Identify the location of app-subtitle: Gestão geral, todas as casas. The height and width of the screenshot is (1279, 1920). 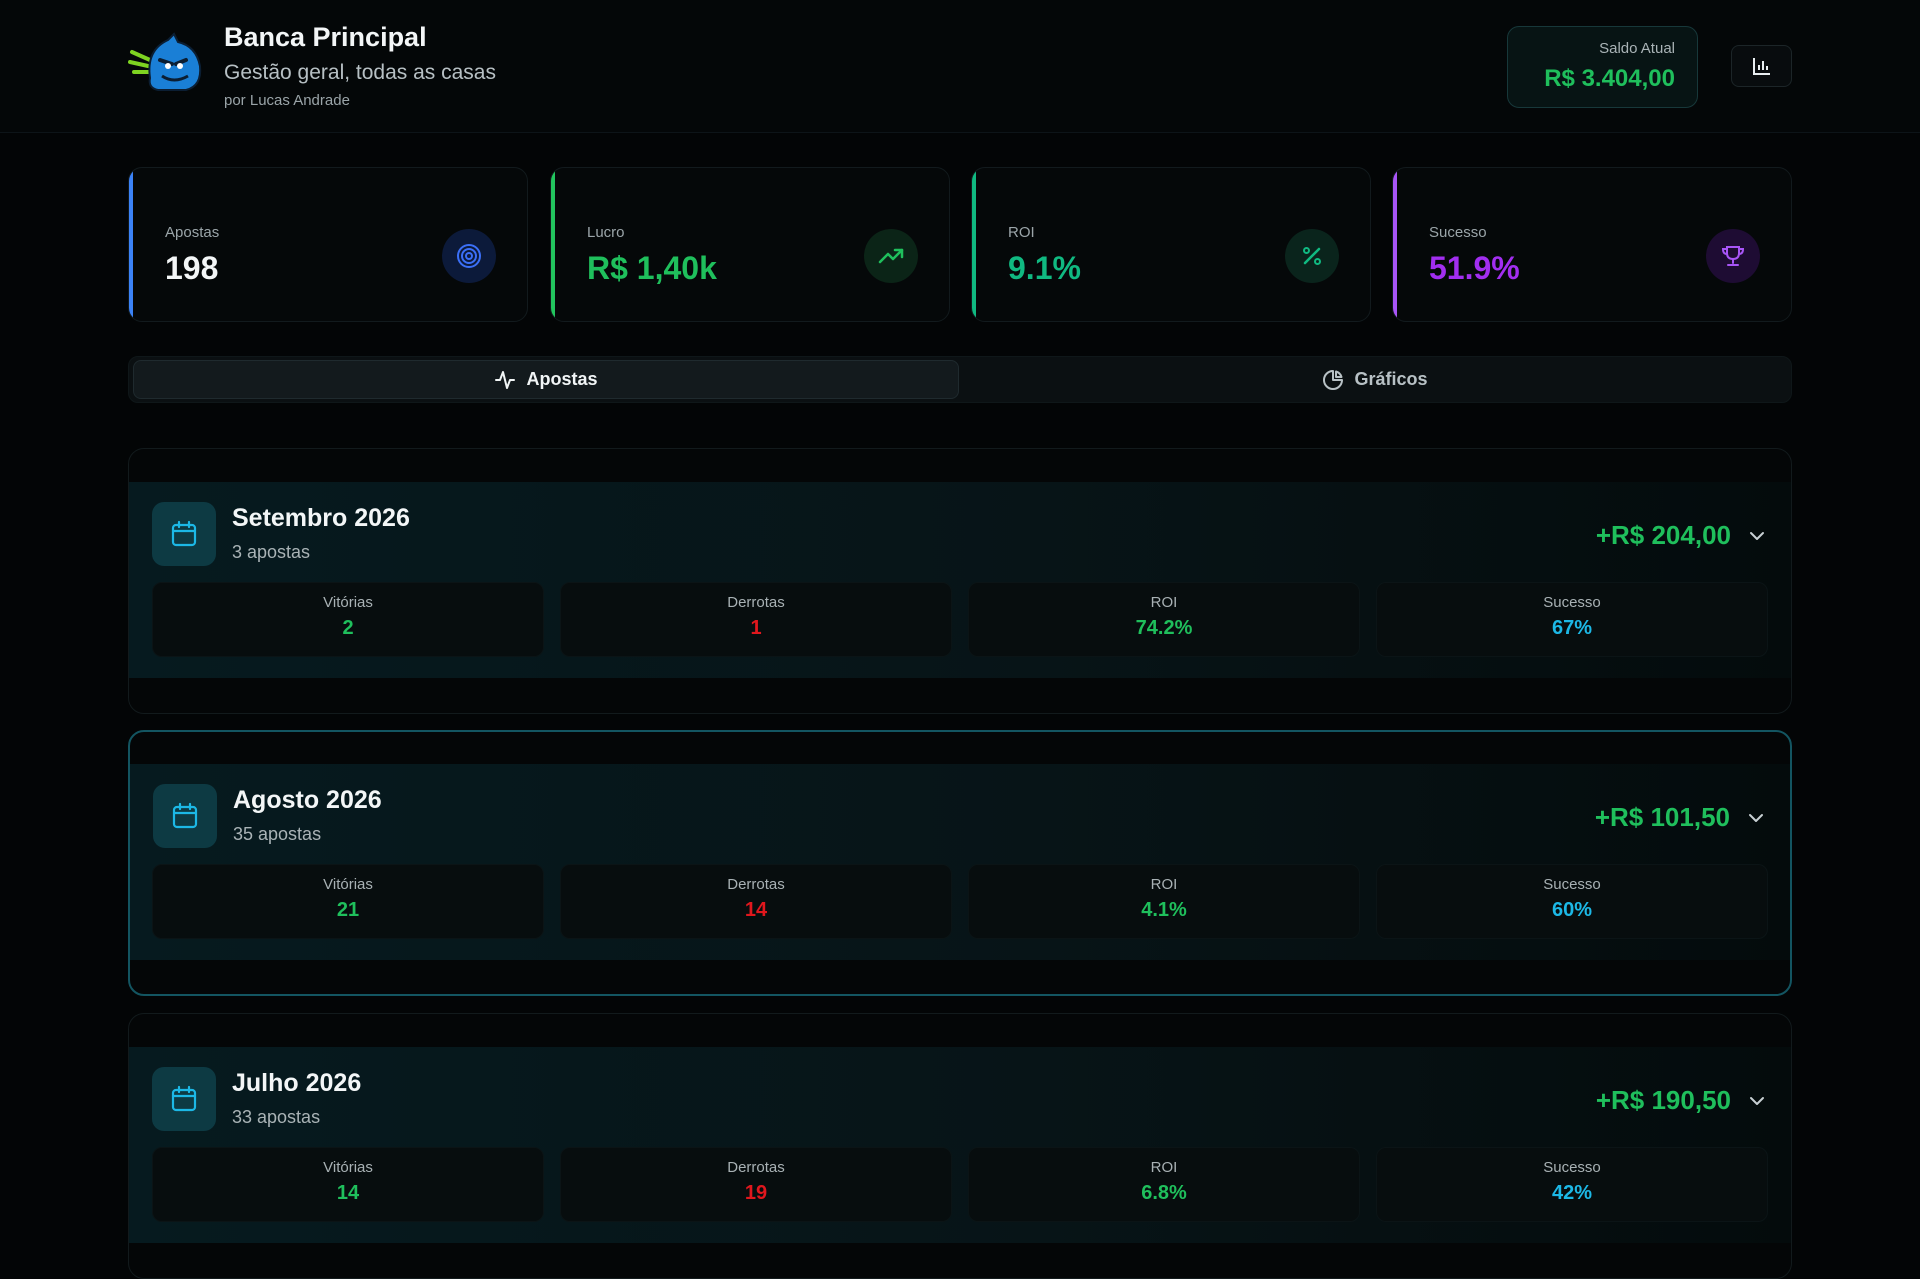
(360, 72).